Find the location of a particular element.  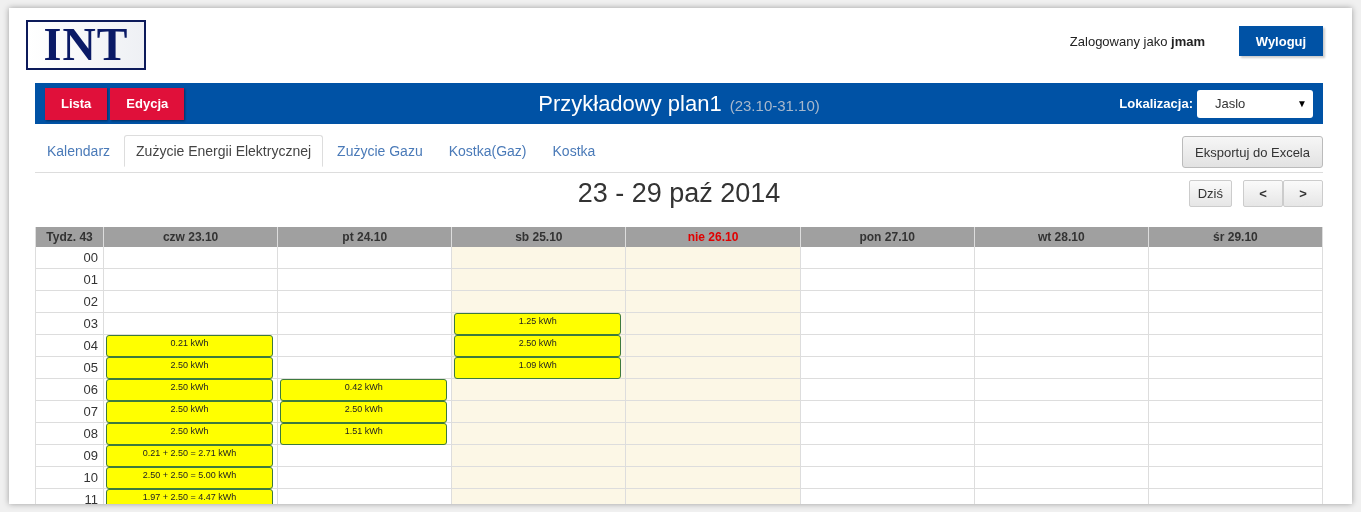

usage-event: 0.21 kWh is located at coordinates (190, 346).